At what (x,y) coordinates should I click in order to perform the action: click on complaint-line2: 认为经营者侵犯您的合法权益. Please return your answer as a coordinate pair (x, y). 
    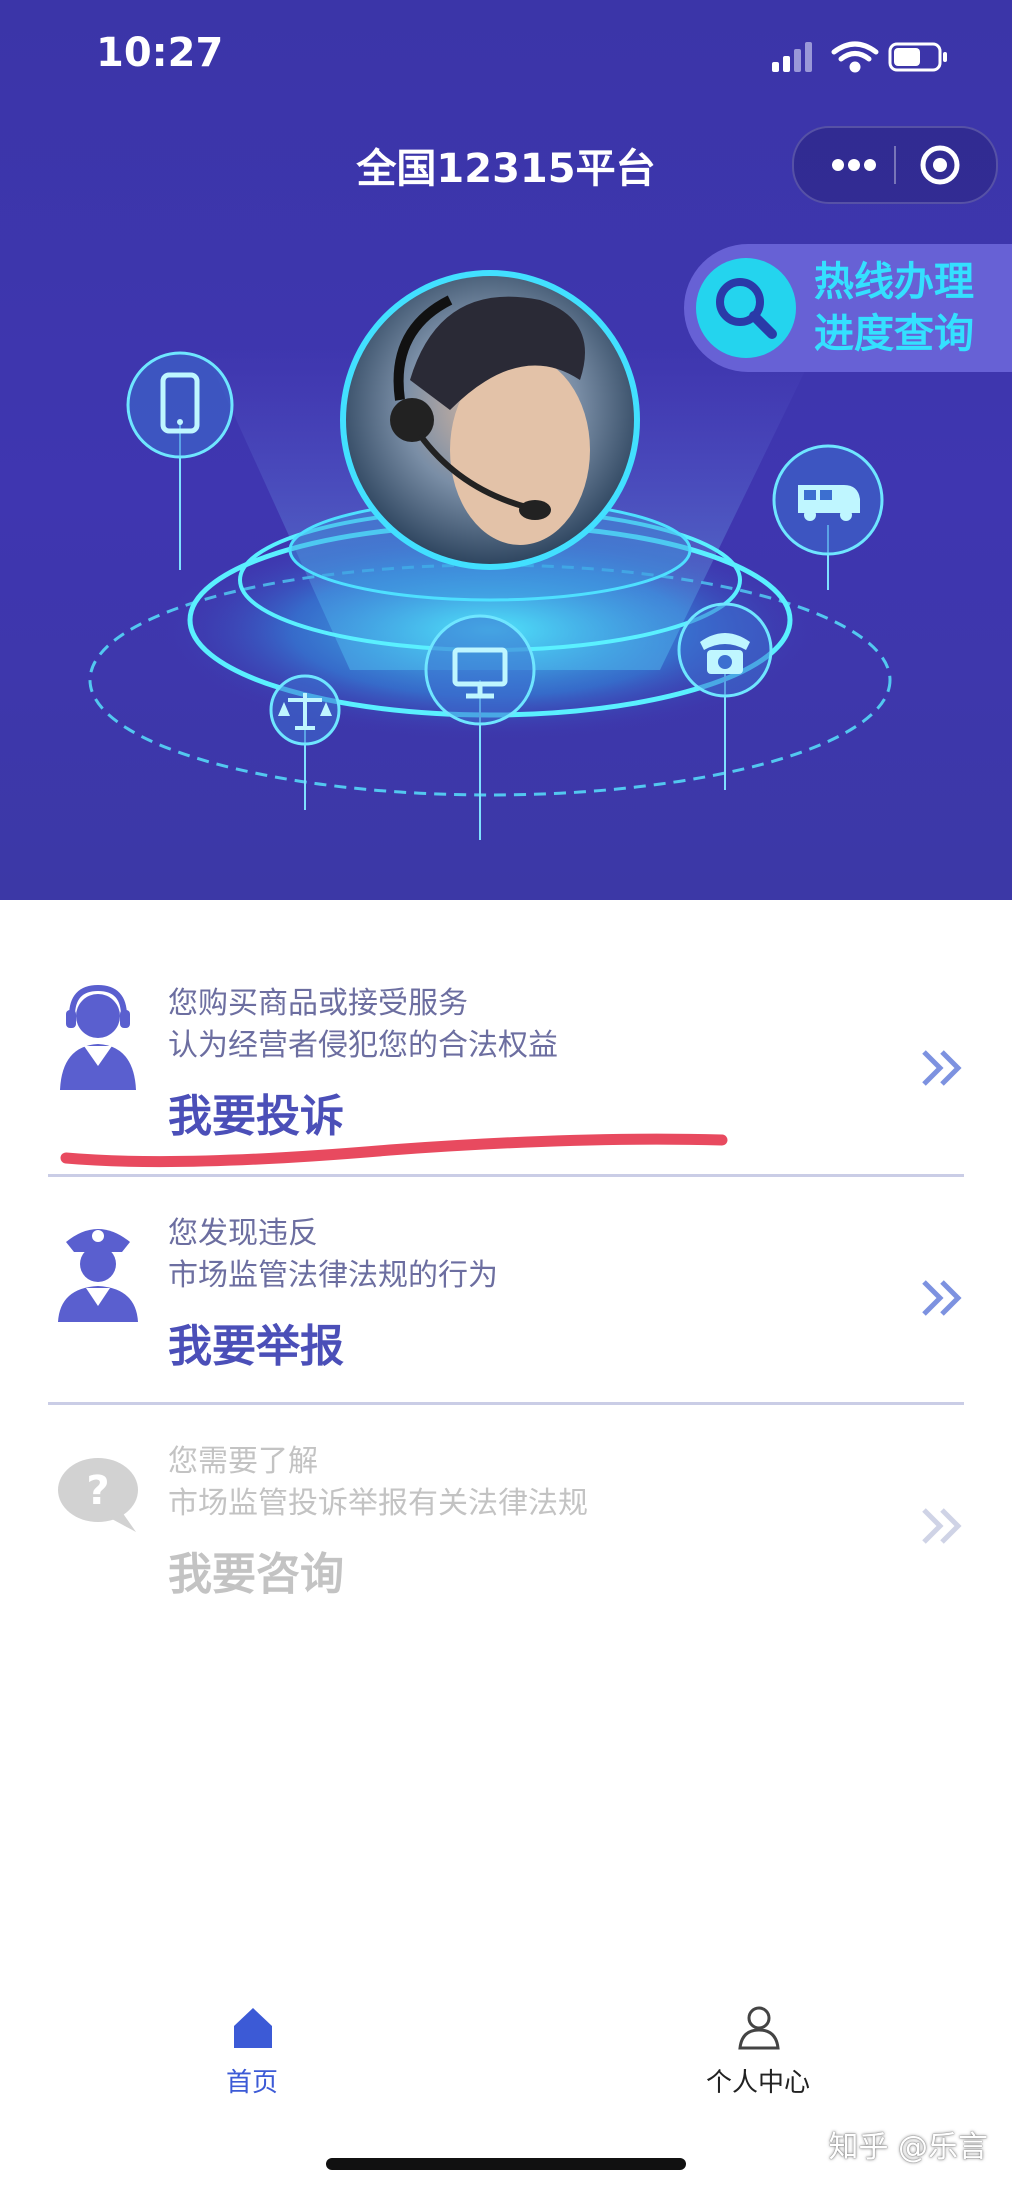
    Looking at the image, I should click on (363, 1045).